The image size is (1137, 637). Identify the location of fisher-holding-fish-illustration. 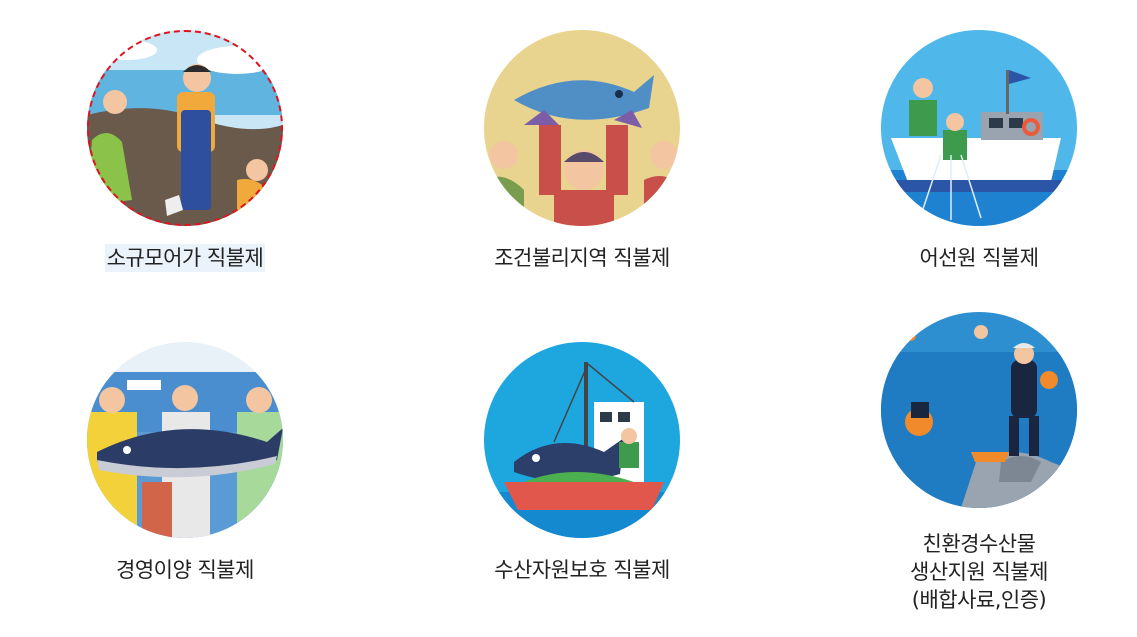
(582, 128).